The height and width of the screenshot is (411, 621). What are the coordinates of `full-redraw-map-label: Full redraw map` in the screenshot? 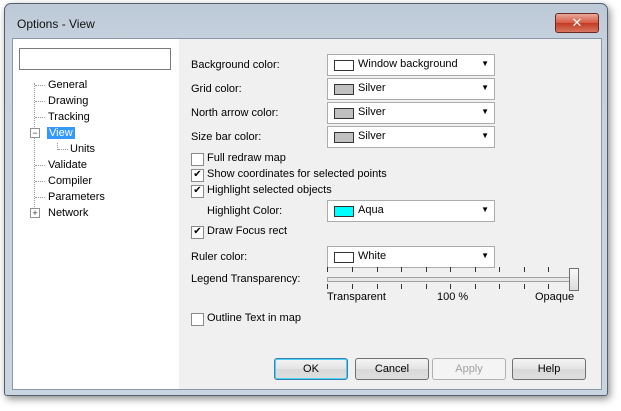 It's located at (246, 158).